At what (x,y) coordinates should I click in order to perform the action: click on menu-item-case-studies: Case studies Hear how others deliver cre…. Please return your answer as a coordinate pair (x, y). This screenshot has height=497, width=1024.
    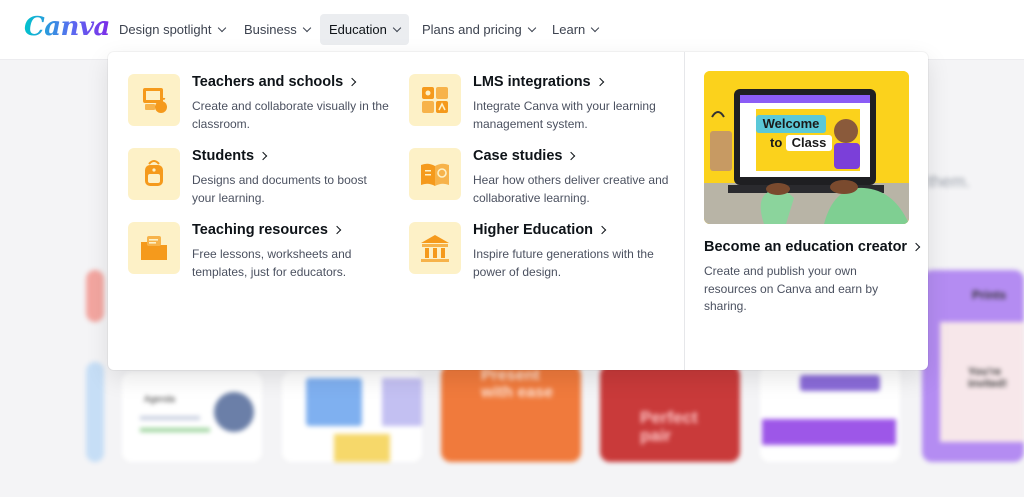
    Looking at the image, I should click on (544, 179).